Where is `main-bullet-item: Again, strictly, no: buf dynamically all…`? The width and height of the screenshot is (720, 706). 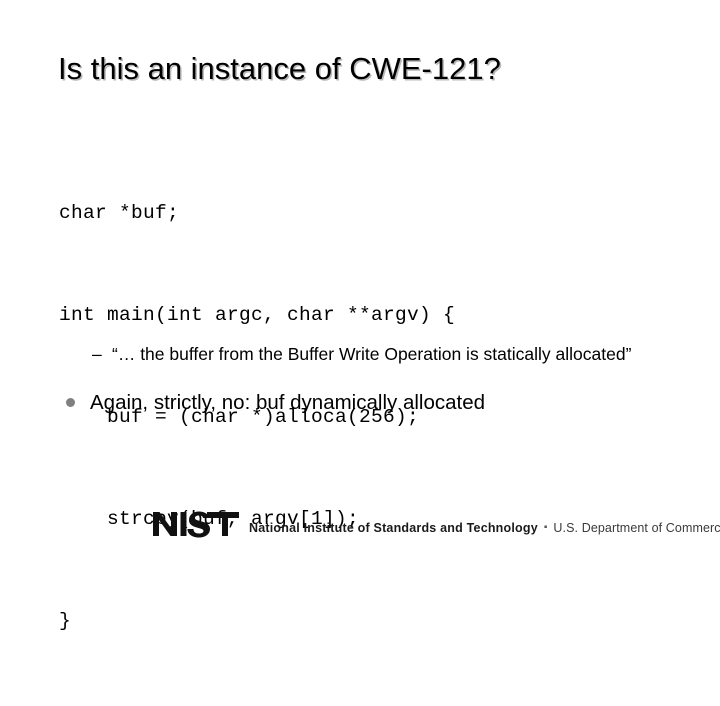 main-bullet-item: Again, strictly, no: buf dynamically all… is located at coordinates (371, 403).